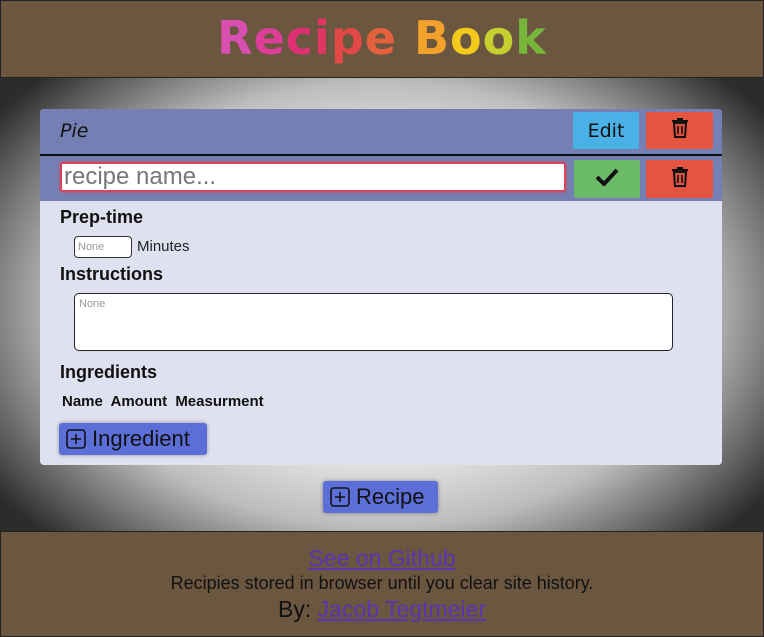 Image resolution: width=764 pixels, height=637 pixels. I want to click on ingredients-label: Ingredients, so click(109, 372).